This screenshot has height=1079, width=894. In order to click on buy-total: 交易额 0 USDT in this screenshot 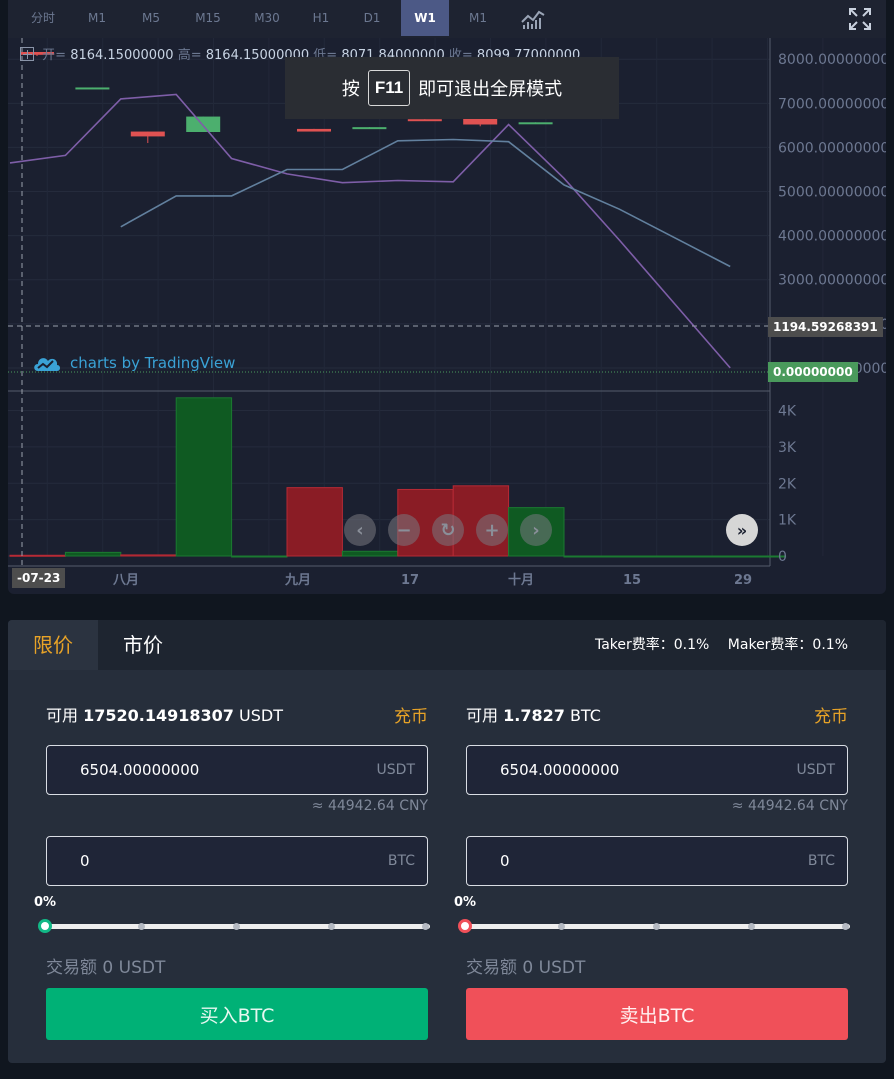, I will do `click(106, 968)`.